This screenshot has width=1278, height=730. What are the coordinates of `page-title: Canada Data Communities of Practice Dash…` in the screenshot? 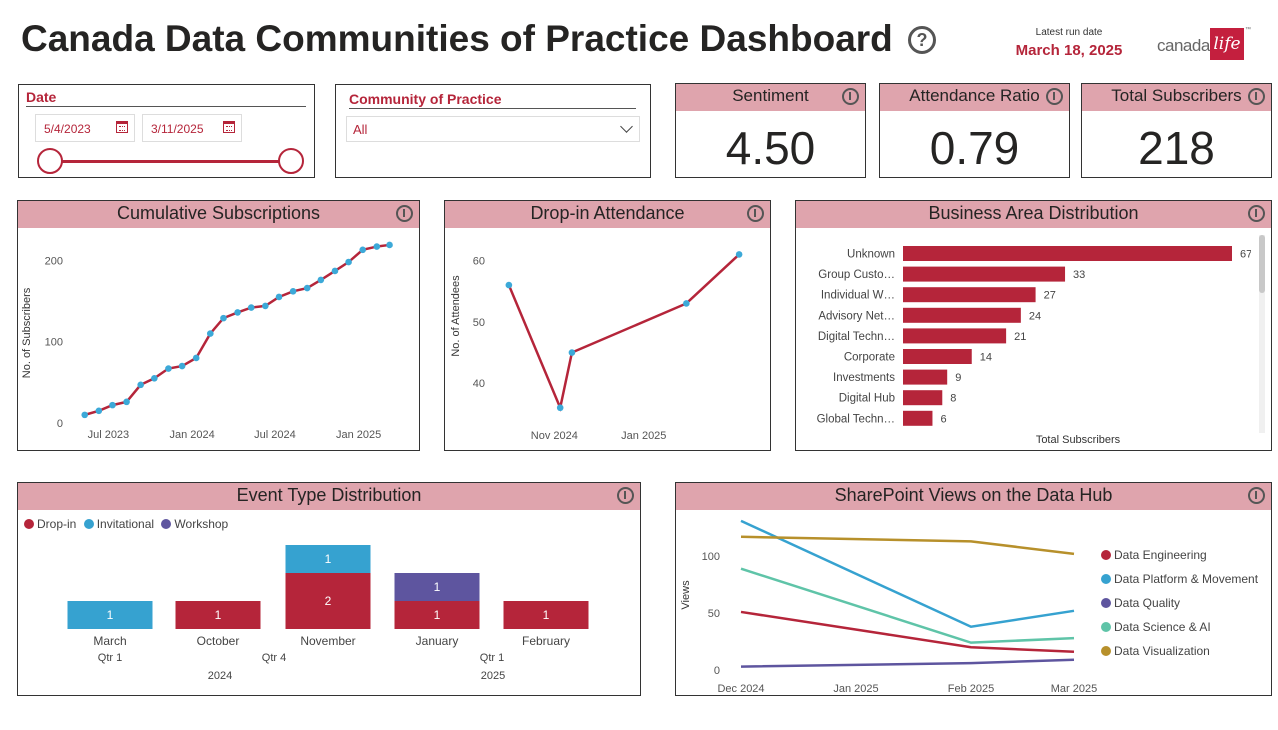 It's located at (457, 38).